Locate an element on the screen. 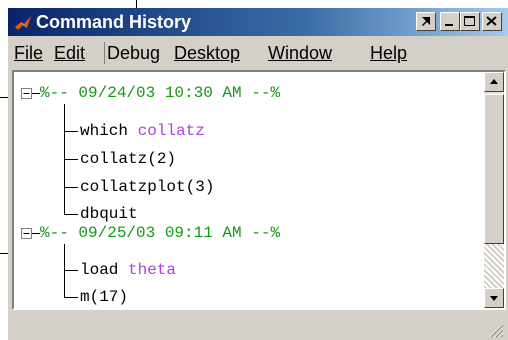  session-timestamp: %-- 09/25/03 09:11 AM --% is located at coordinates (160, 233).